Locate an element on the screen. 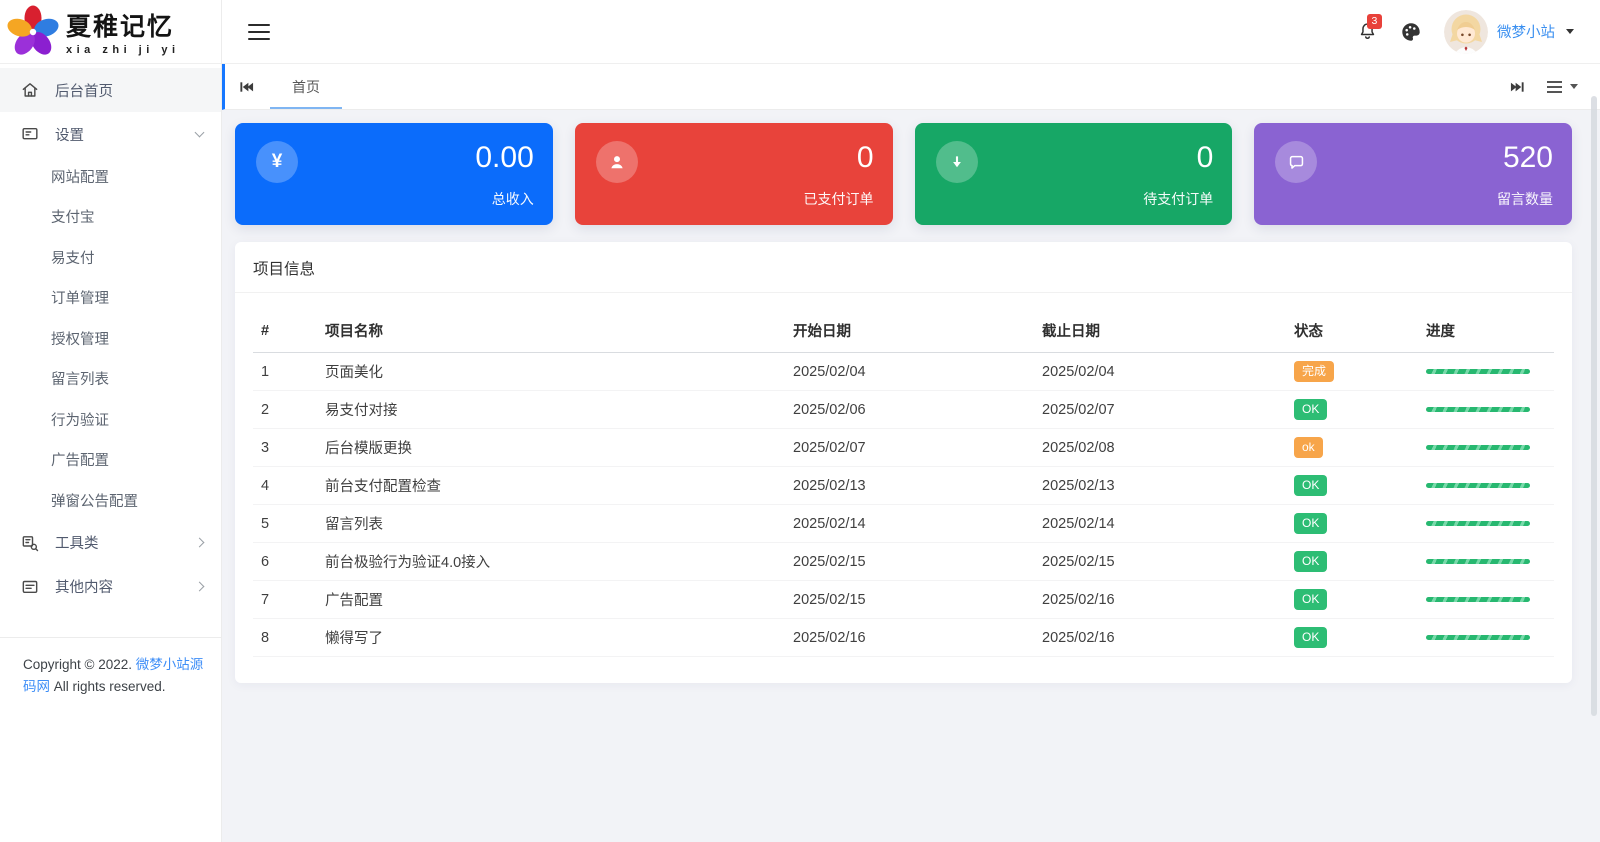 Image resolution: width=1600 pixels, height=842 pixels. tabs-scroll-right-button is located at coordinates (1517, 87).